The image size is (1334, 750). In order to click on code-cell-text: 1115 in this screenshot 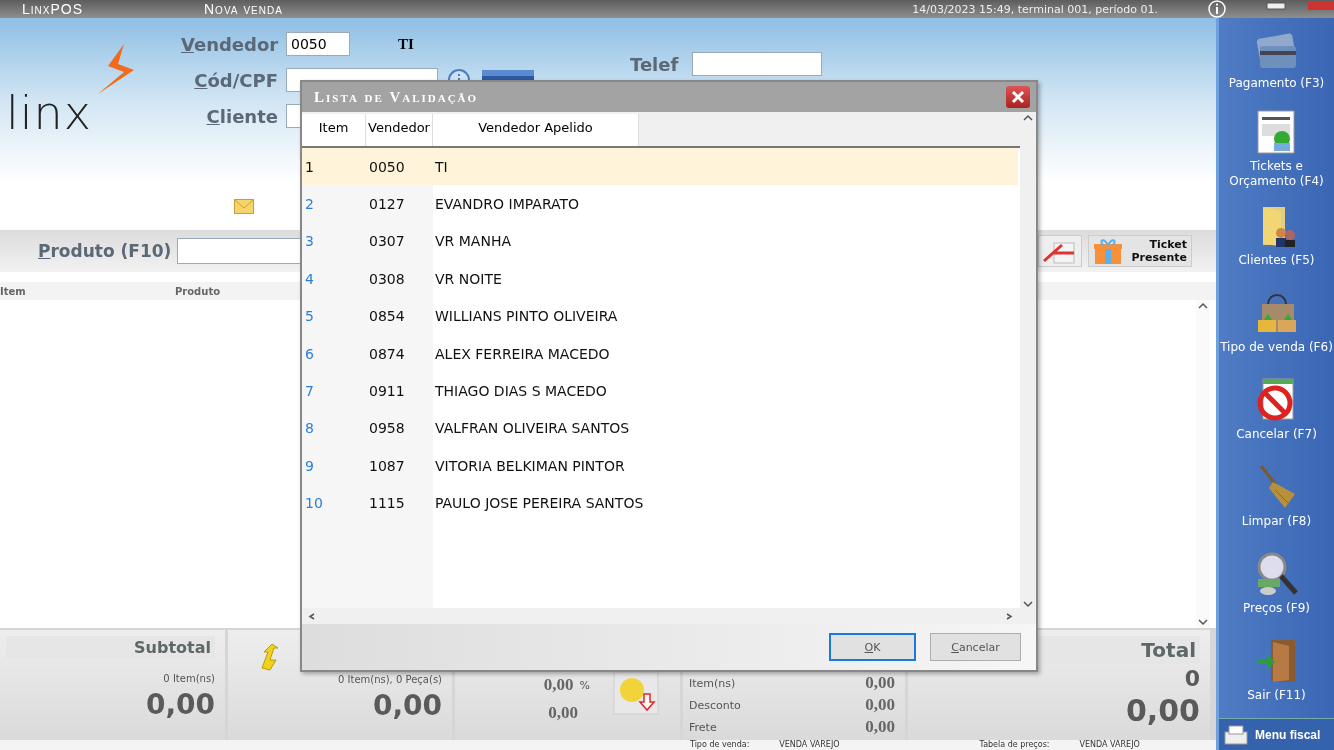, I will do `click(387, 503)`.